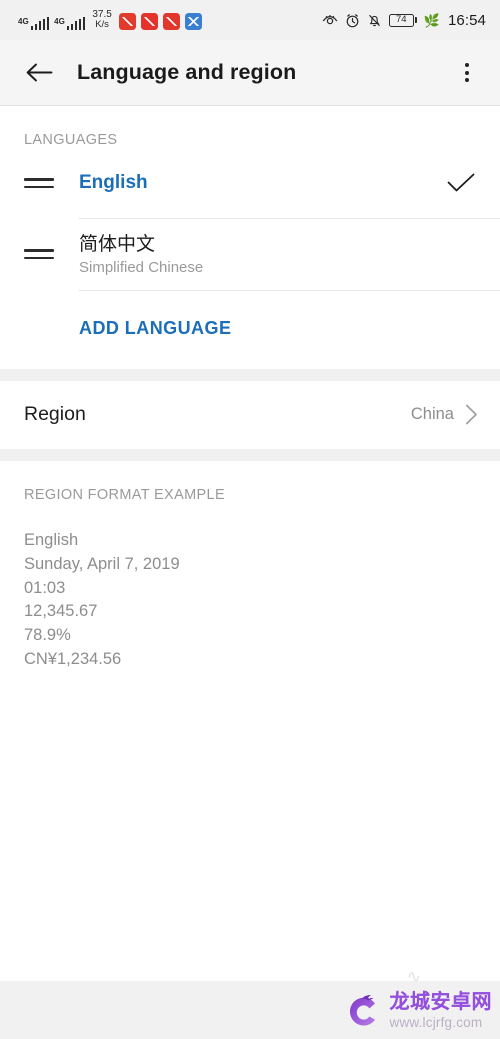 The height and width of the screenshot is (1039, 500). I want to click on network-speed-indicator: 37.5 K/s, so click(101, 20).